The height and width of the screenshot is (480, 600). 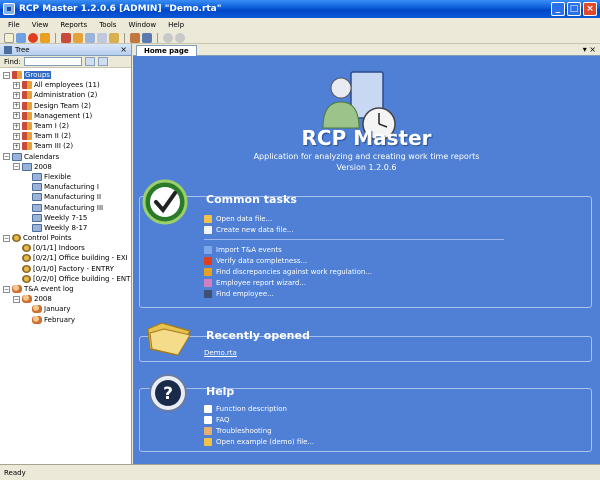 I want to click on menu-tools: Tools, so click(x=107, y=25).